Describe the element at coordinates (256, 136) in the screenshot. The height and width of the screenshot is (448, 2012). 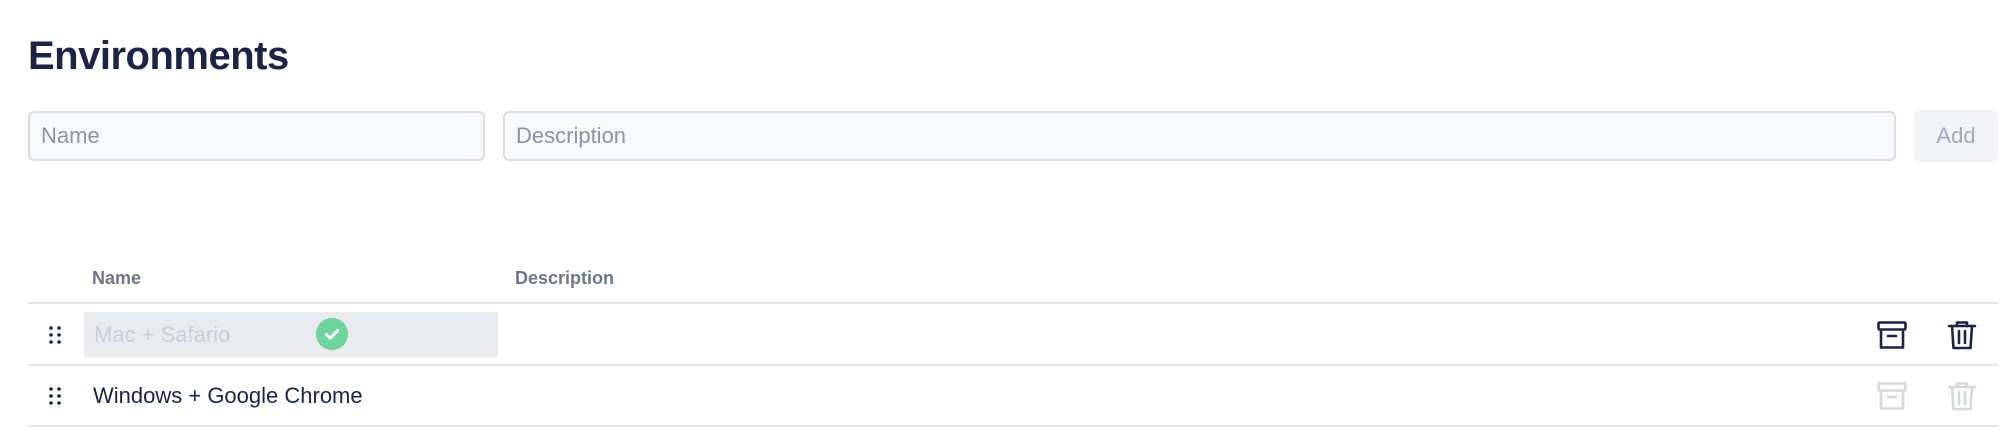
I see `name-input` at that location.